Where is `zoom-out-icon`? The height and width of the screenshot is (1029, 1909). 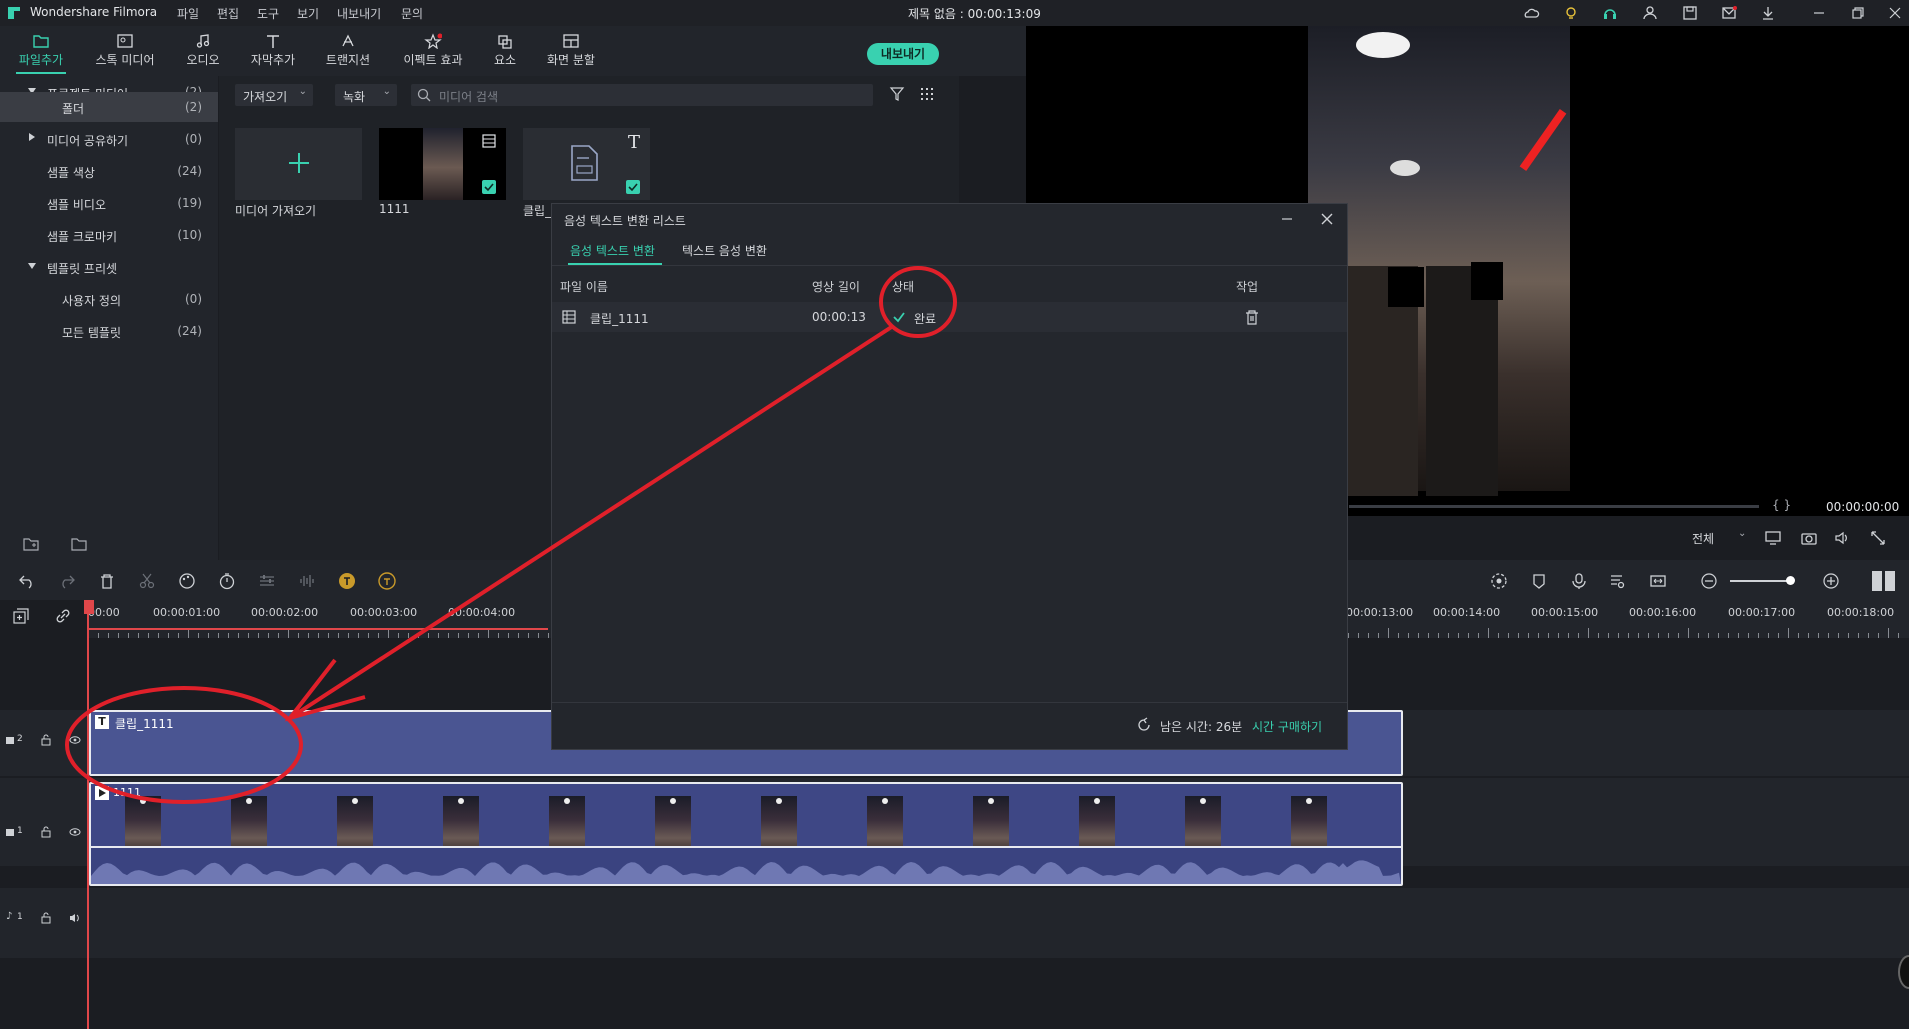 zoom-out-icon is located at coordinates (1709, 581).